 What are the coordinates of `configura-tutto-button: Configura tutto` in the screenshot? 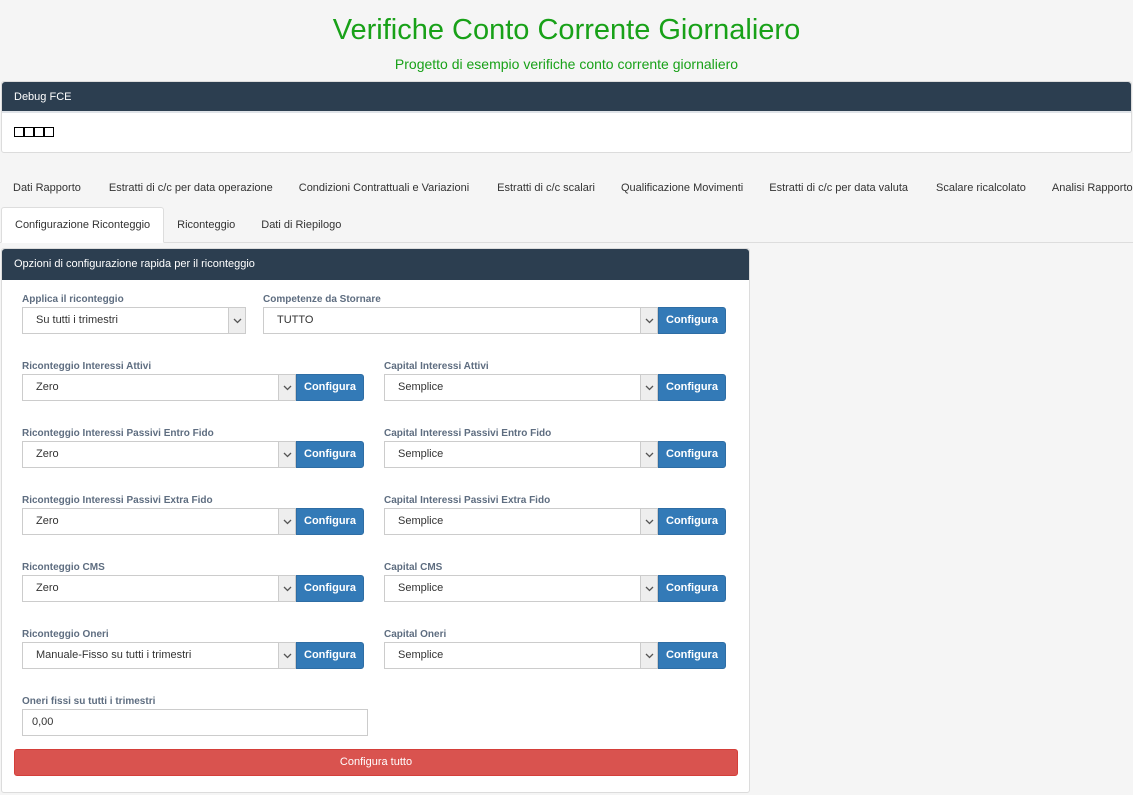 It's located at (376, 762).